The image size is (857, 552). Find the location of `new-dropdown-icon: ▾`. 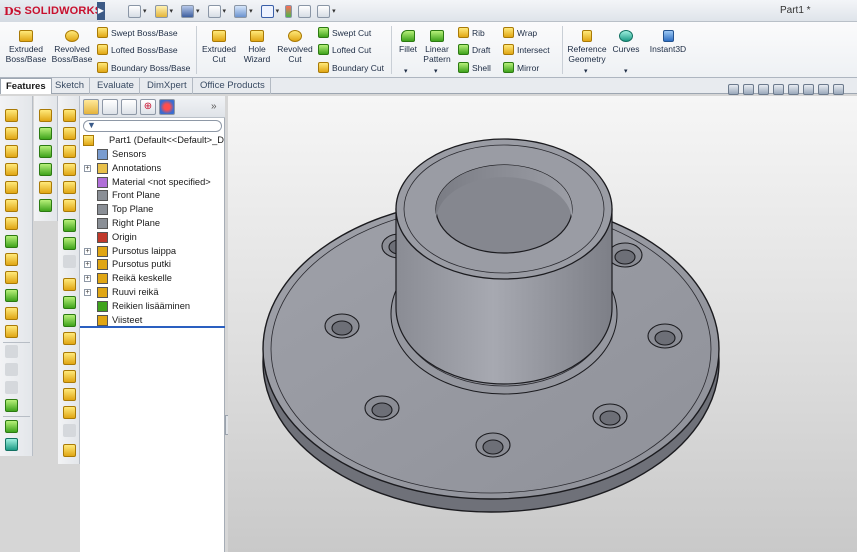

new-dropdown-icon: ▾ is located at coordinates (145, 11).